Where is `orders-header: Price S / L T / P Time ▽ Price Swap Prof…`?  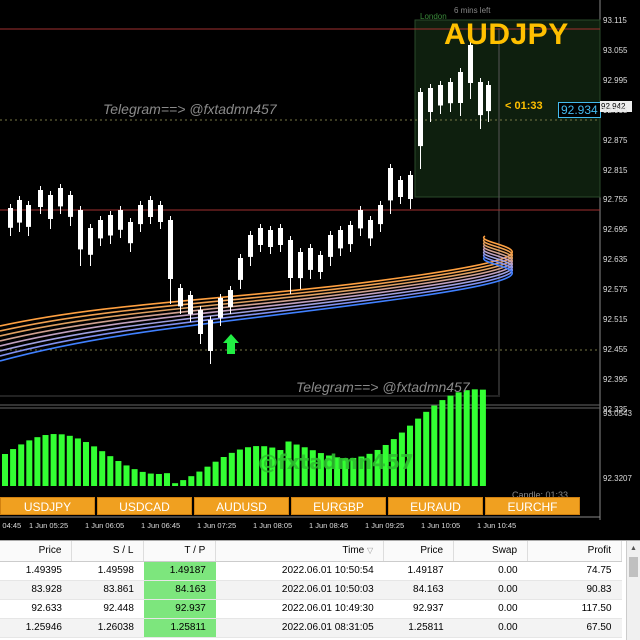
orders-header: Price S / L T / P Time ▽ Price Swap Prof… is located at coordinates (311, 551).